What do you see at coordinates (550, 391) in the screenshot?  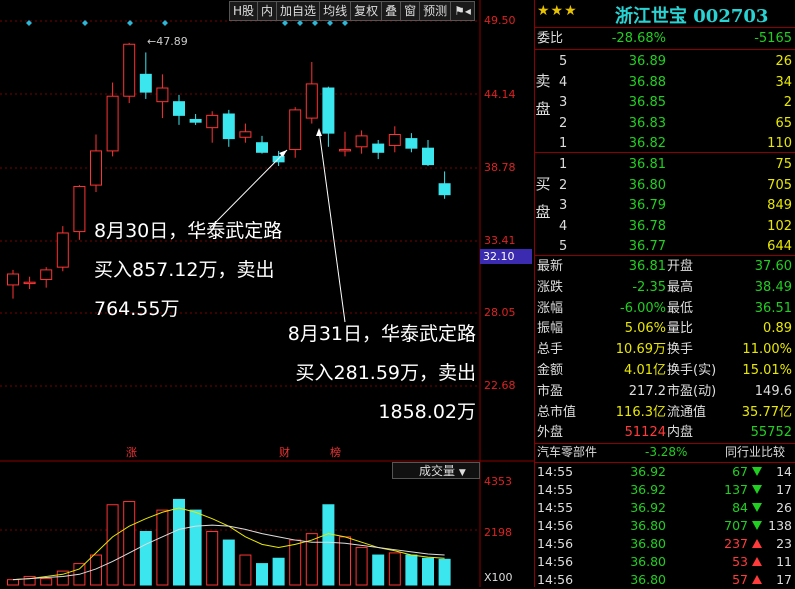 I see `stat-label: 市盈` at bounding box center [550, 391].